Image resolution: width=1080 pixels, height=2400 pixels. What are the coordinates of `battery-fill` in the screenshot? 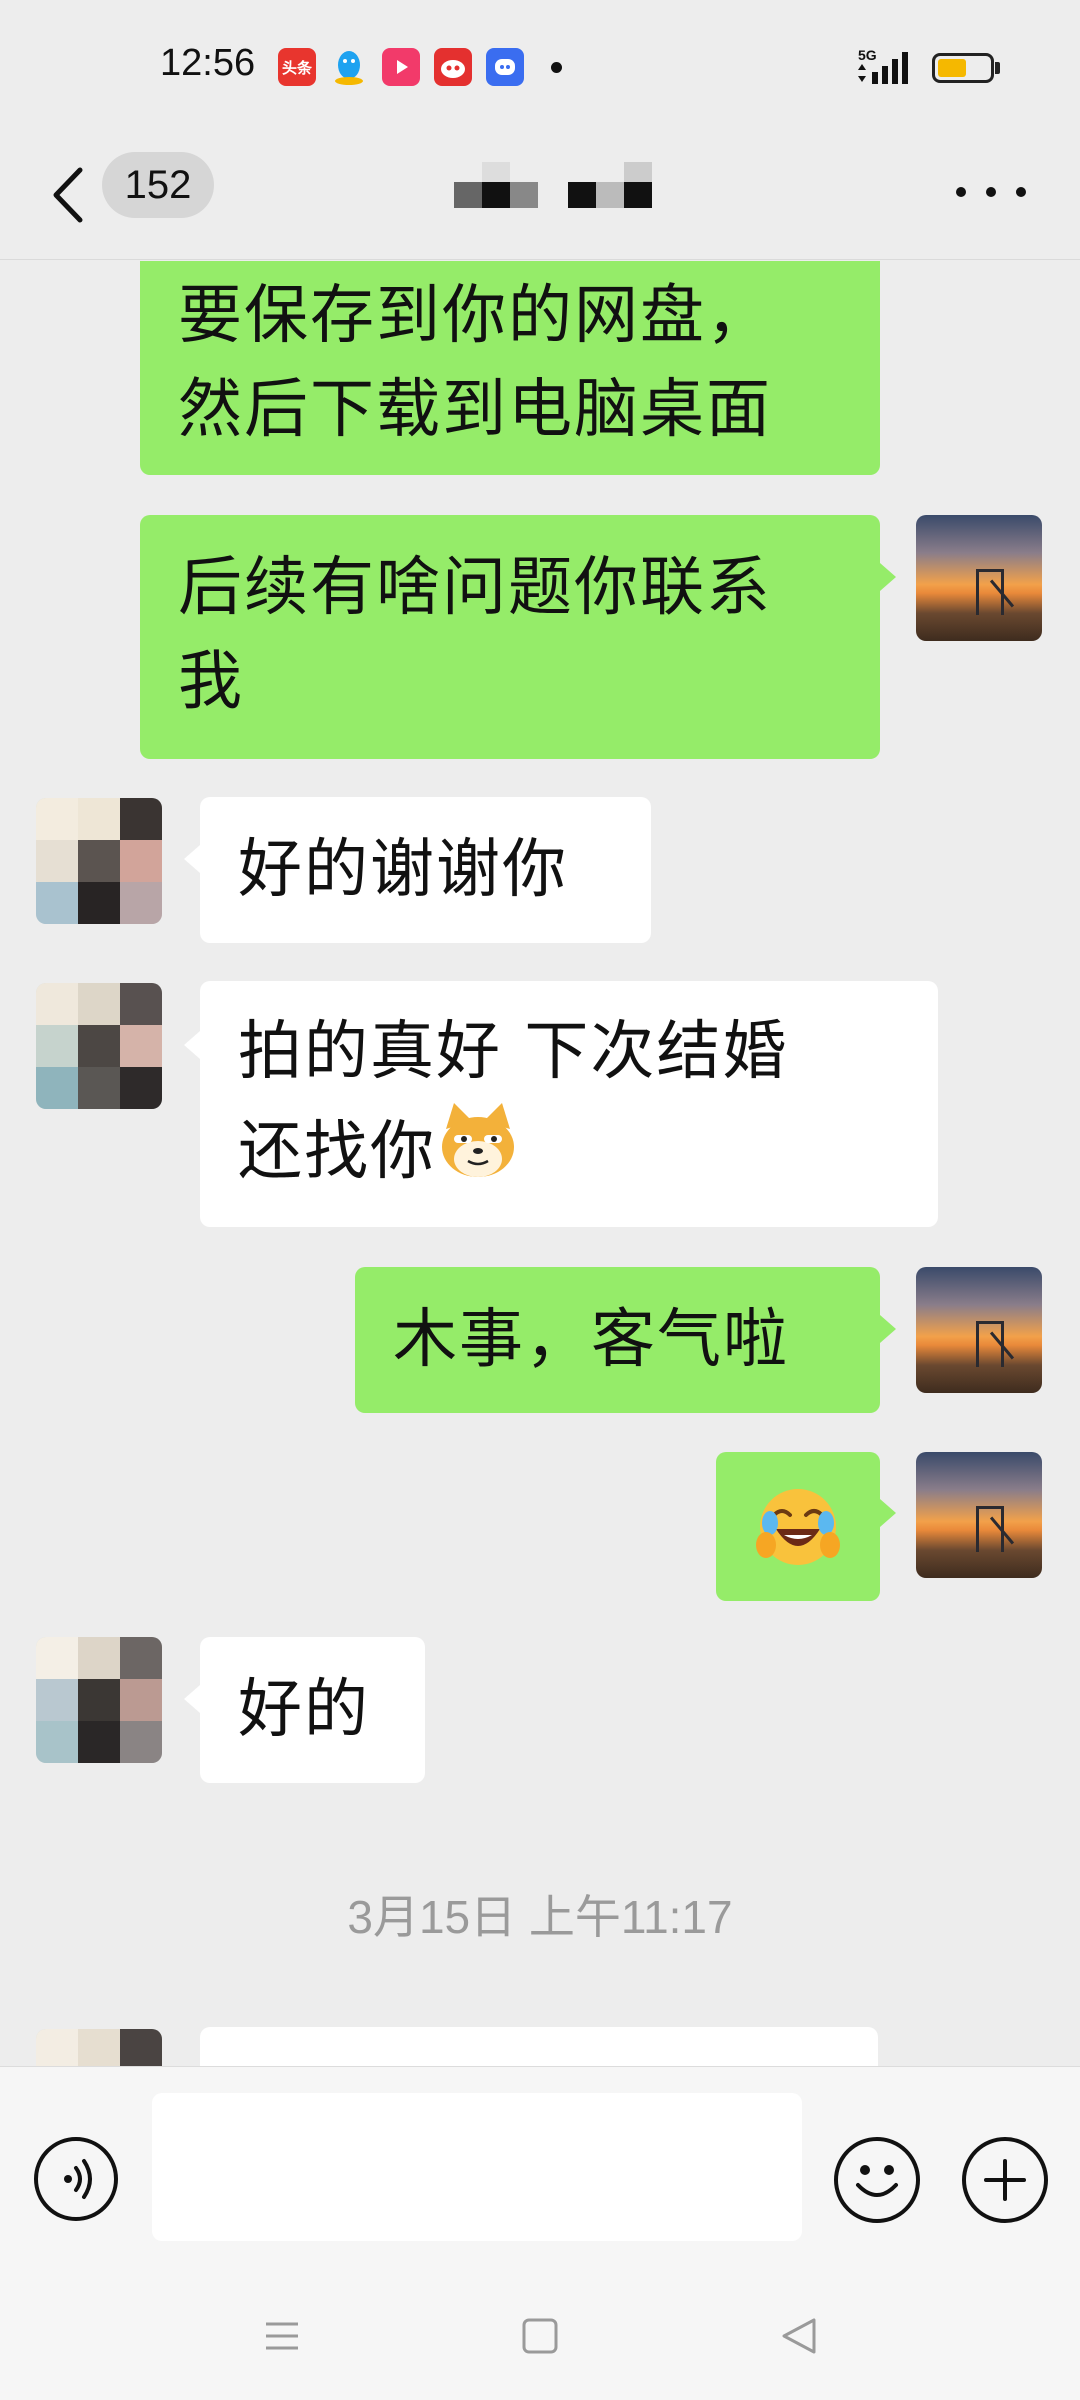 It's located at (952, 68).